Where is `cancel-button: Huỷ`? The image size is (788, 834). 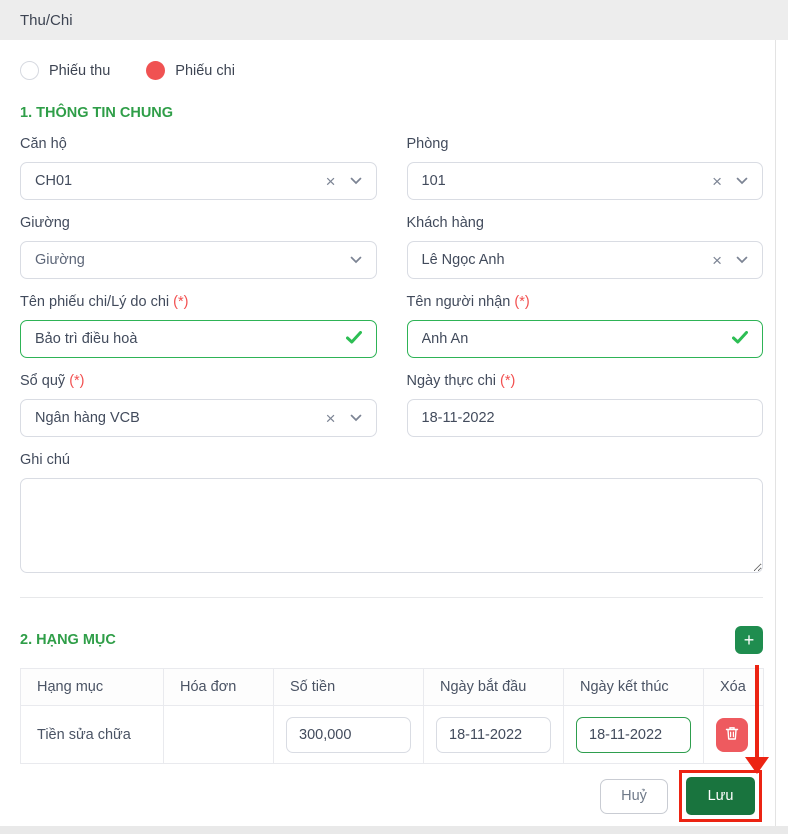
cancel-button: Huỷ is located at coordinates (634, 796).